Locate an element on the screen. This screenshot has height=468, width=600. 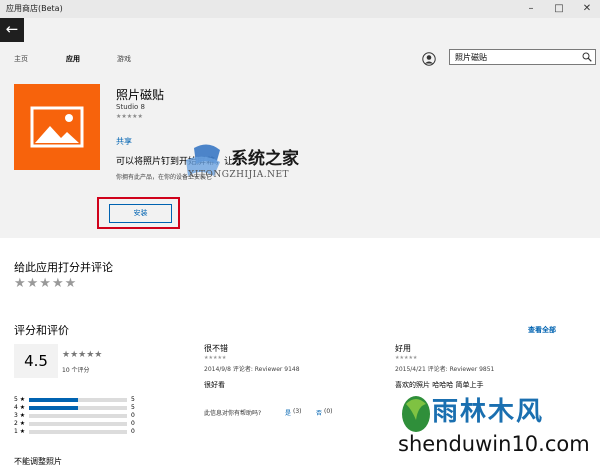
tab-apps: 应用 is located at coordinates (73, 59).